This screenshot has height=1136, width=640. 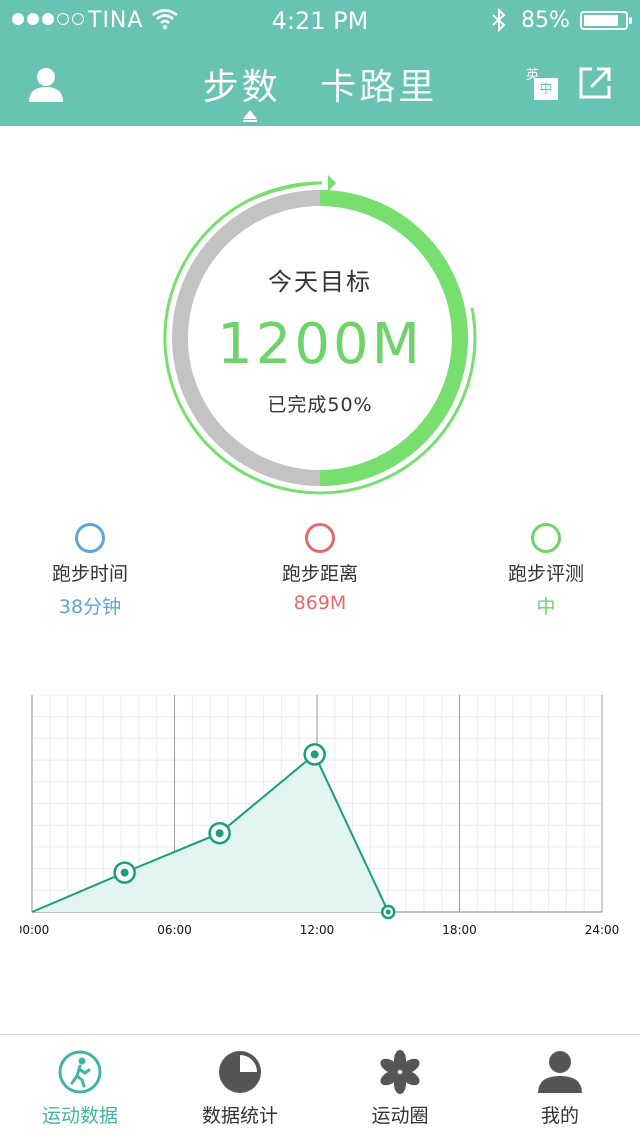 What do you see at coordinates (546, 607) in the screenshot?
I see `stat-value: 中` at bounding box center [546, 607].